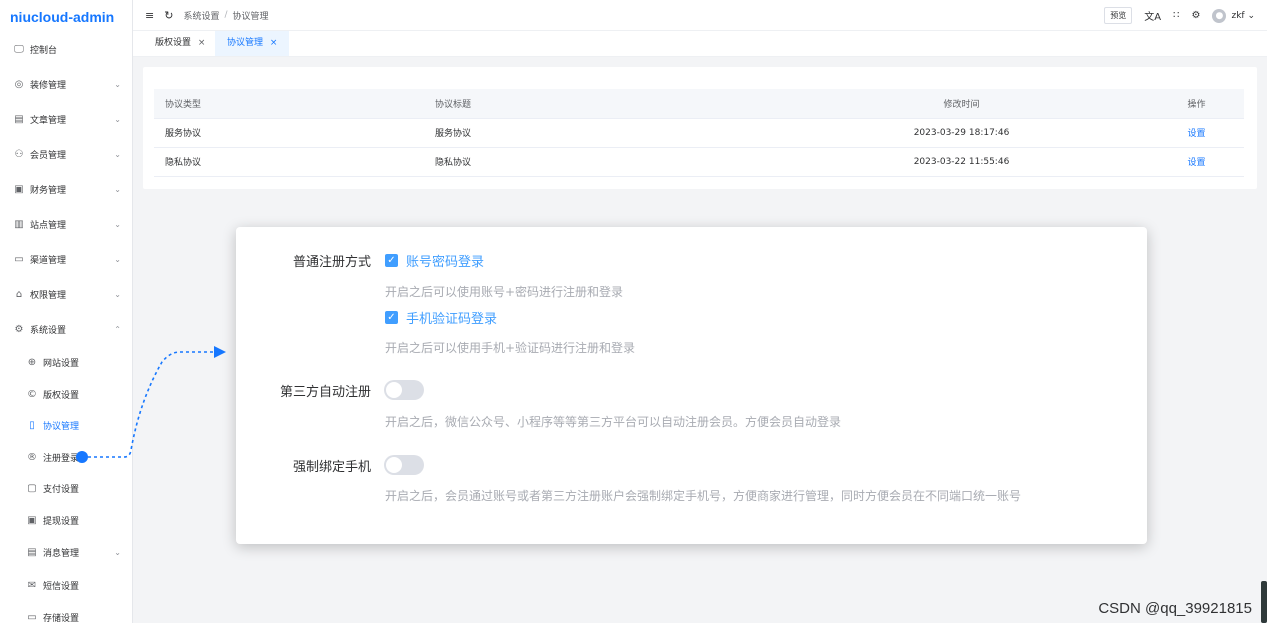 The width and height of the screenshot is (1267, 623). What do you see at coordinates (289, 104) in the screenshot?
I see `column-header-type: 协议类型` at bounding box center [289, 104].